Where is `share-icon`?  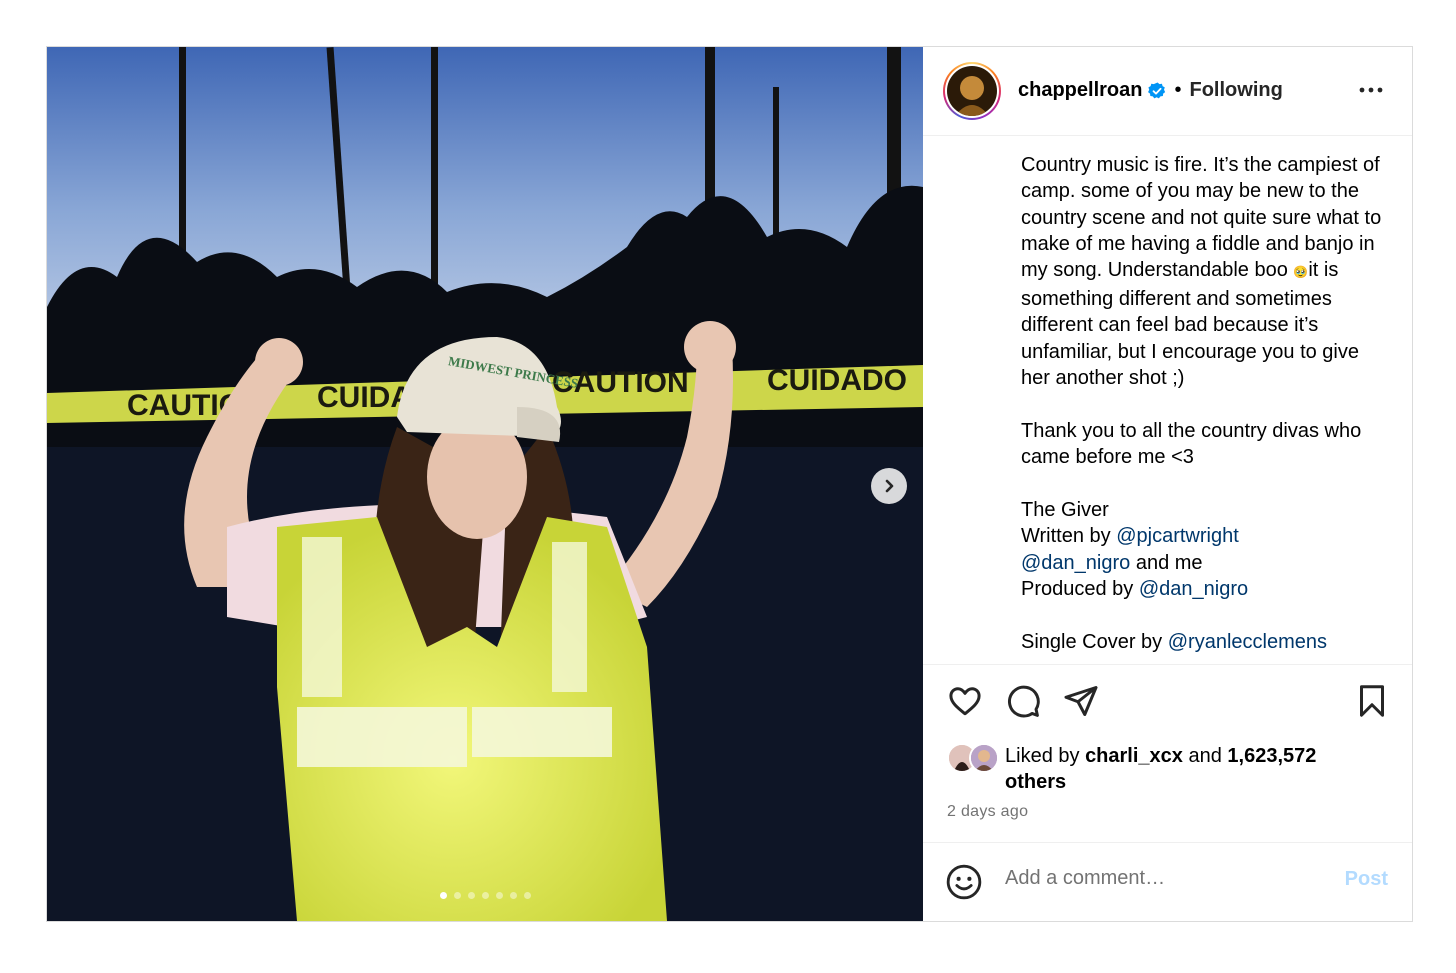 share-icon is located at coordinates (1081, 703).